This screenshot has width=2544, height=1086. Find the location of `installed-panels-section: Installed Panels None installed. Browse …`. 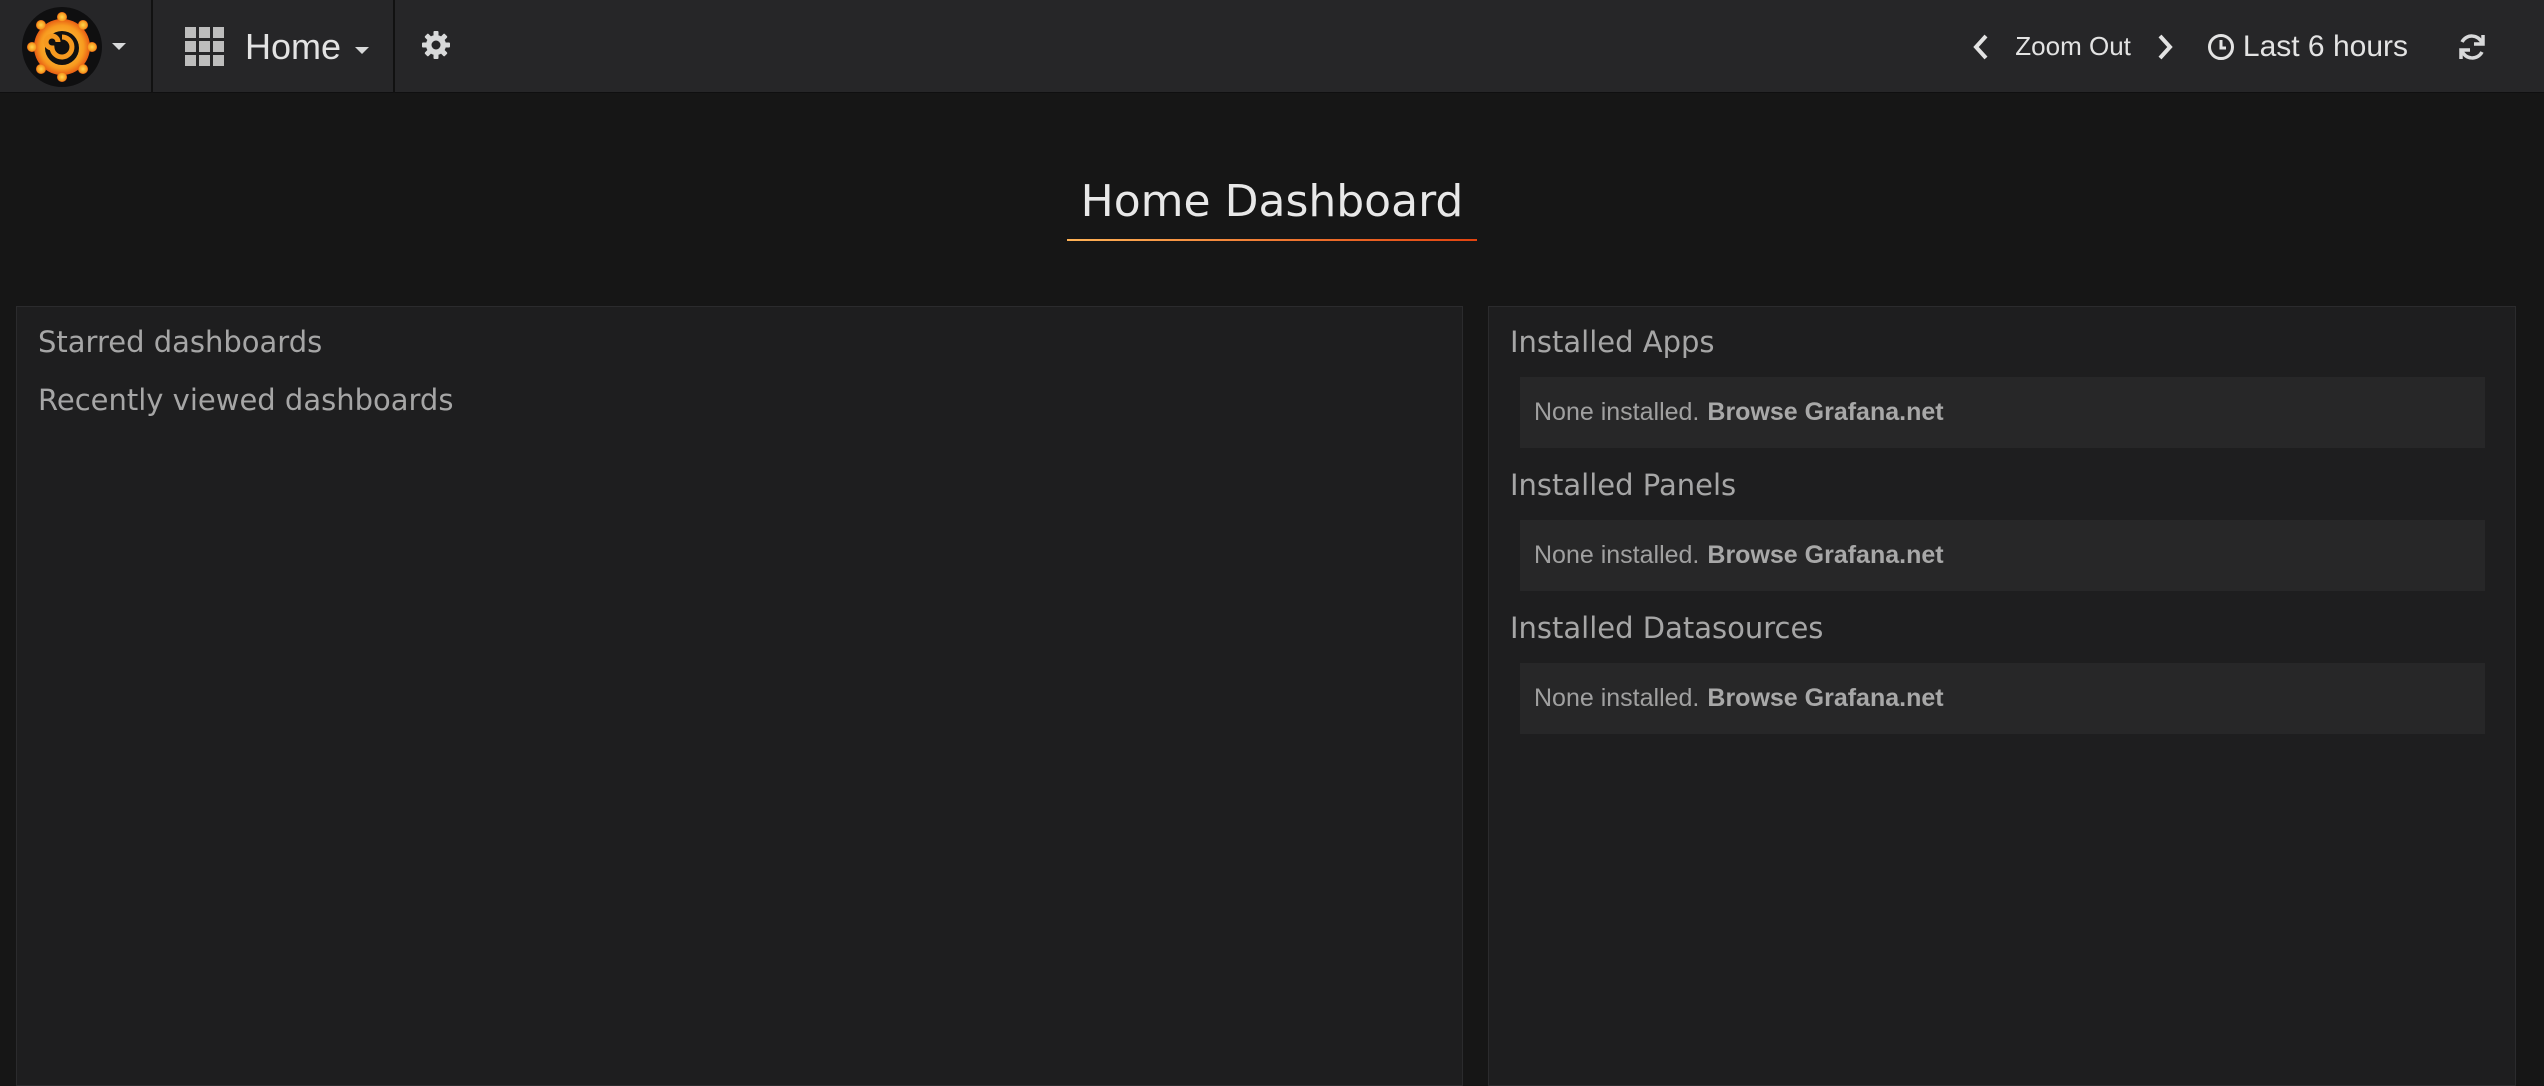

installed-panels-section: Installed Panels None installed. Browse … is located at coordinates (2002, 529).